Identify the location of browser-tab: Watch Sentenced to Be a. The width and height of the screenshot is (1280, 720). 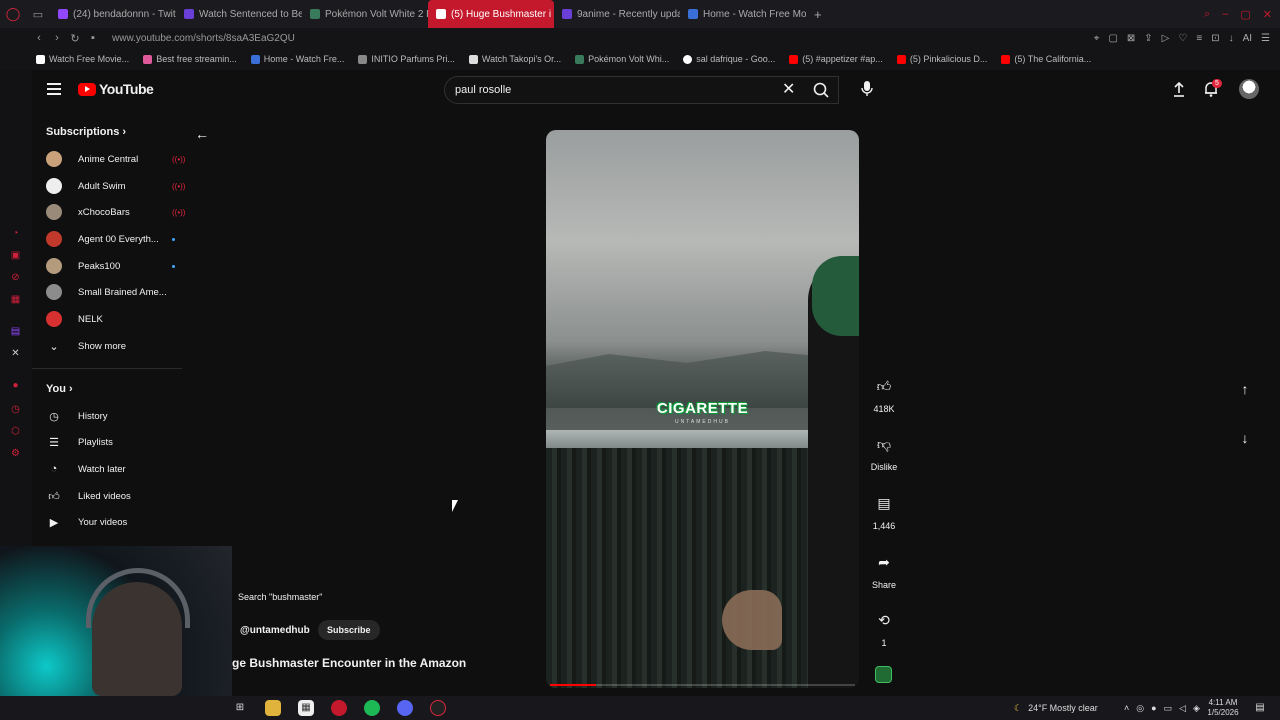
(239, 14).